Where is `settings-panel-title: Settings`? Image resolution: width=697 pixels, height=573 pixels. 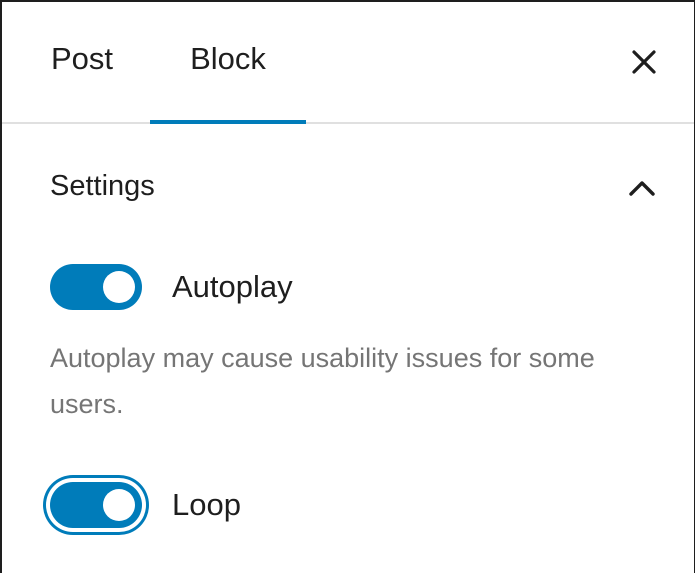
settings-panel-title: Settings is located at coordinates (102, 186).